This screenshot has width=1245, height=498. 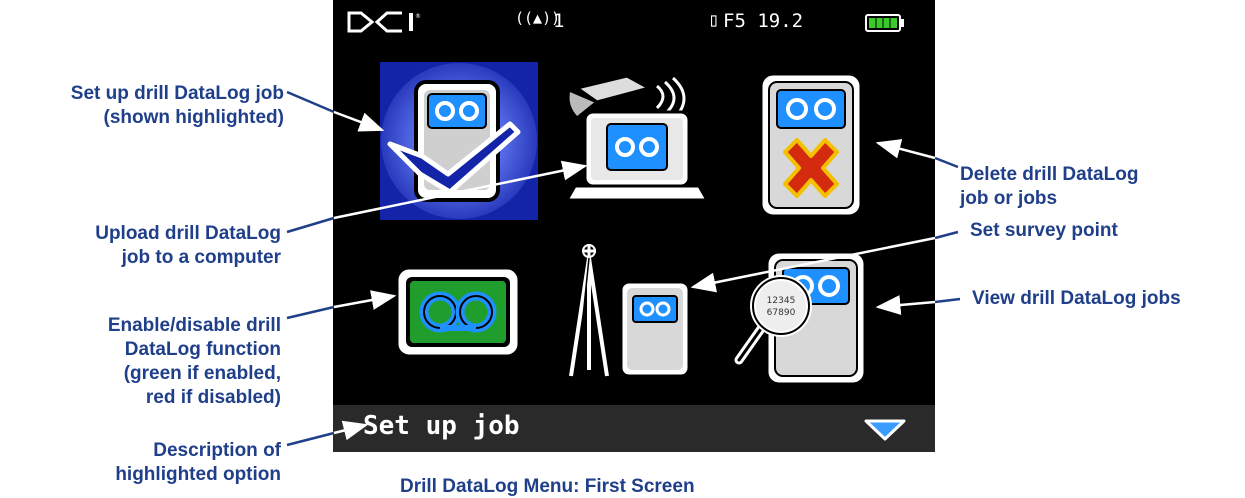 I want to click on arrow-enable-datalog, so click(x=341, y=305).